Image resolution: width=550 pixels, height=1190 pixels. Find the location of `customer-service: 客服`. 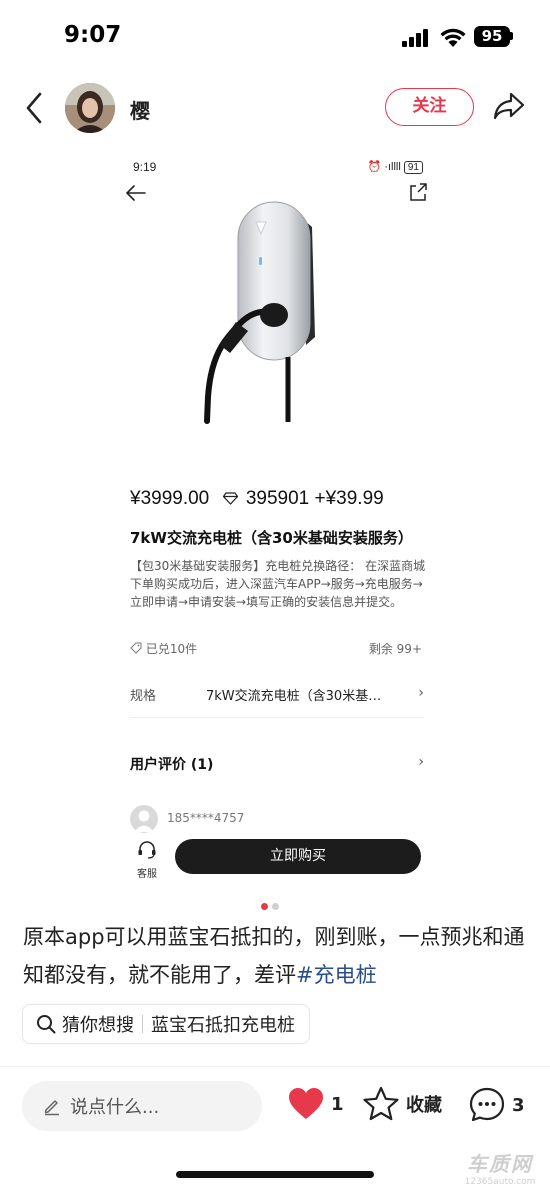

customer-service: 客服 is located at coordinates (147, 860).